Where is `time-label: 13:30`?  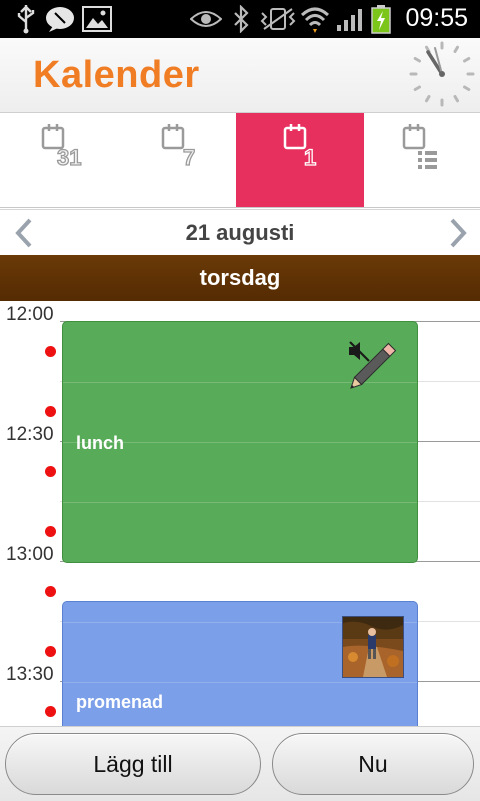
time-label: 13:30 is located at coordinates (30, 674).